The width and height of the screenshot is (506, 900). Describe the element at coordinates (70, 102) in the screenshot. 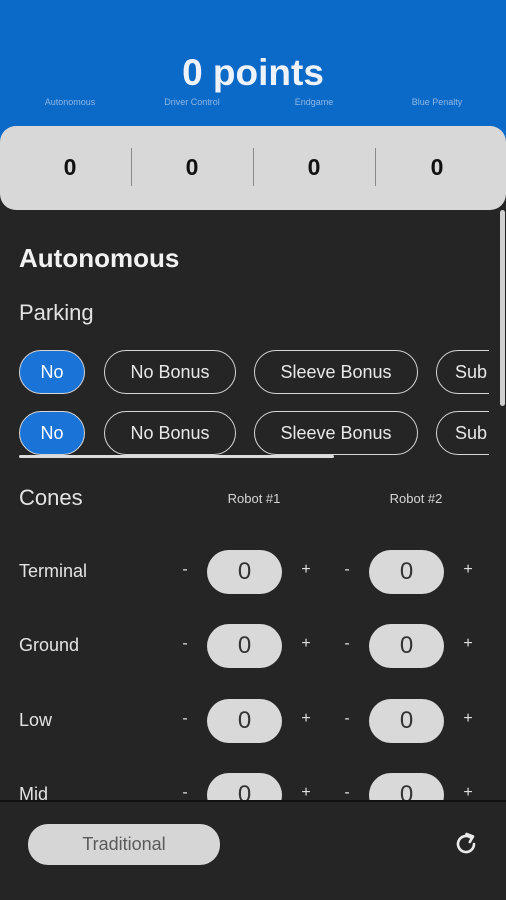

I see `category-label-autonomous: Autonomous` at that location.